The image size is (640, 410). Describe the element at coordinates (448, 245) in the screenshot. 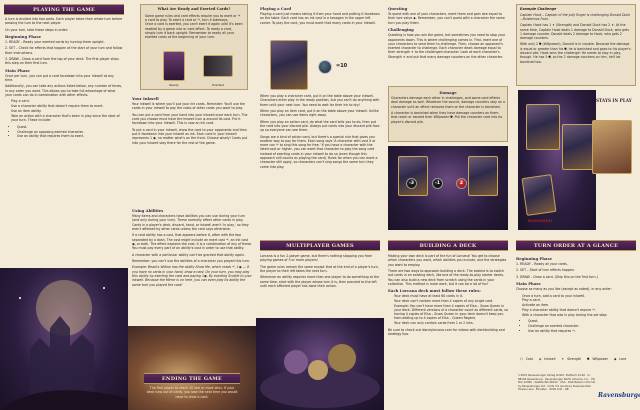

I see `building-a-deck-banner: BUILDING A DECK` at that location.